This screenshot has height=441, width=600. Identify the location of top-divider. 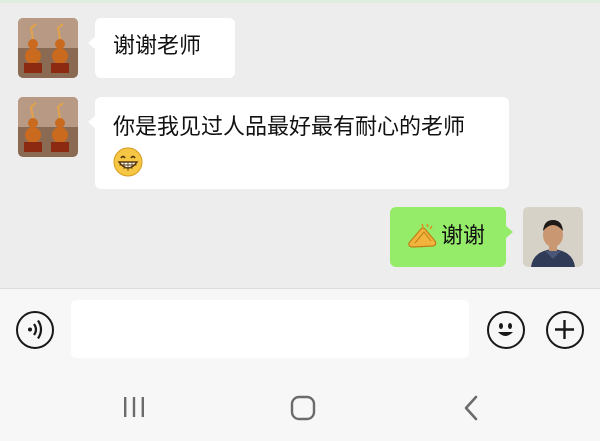
(300, 1).